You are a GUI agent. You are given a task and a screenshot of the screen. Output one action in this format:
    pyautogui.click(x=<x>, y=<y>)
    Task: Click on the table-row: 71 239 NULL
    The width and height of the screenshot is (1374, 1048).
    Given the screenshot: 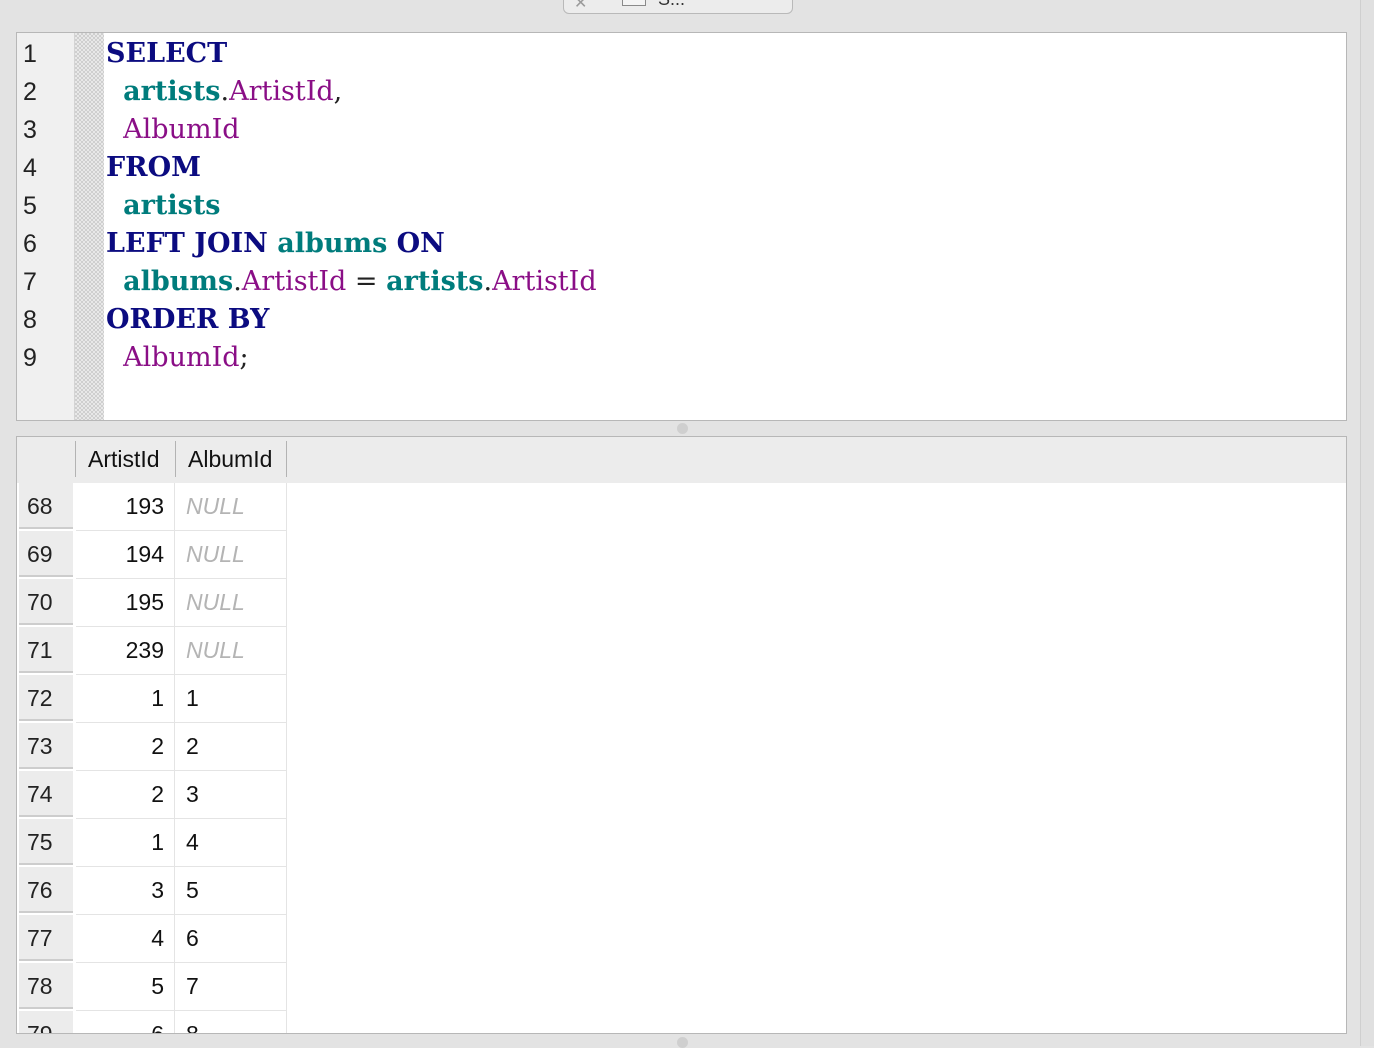 What is the action you would take?
    pyautogui.click(x=681, y=651)
    